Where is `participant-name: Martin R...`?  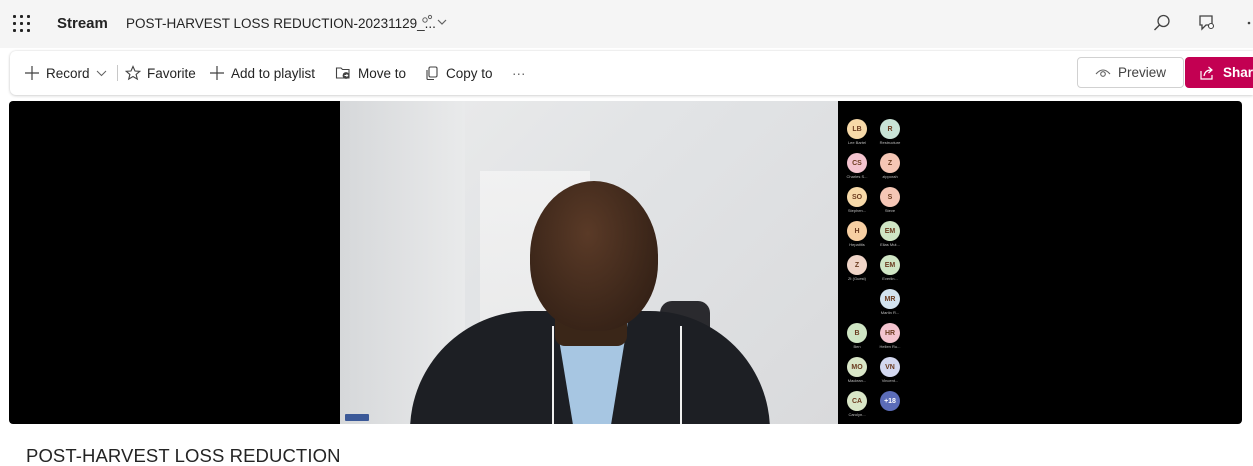 participant-name: Martin R... is located at coordinates (890, 312).